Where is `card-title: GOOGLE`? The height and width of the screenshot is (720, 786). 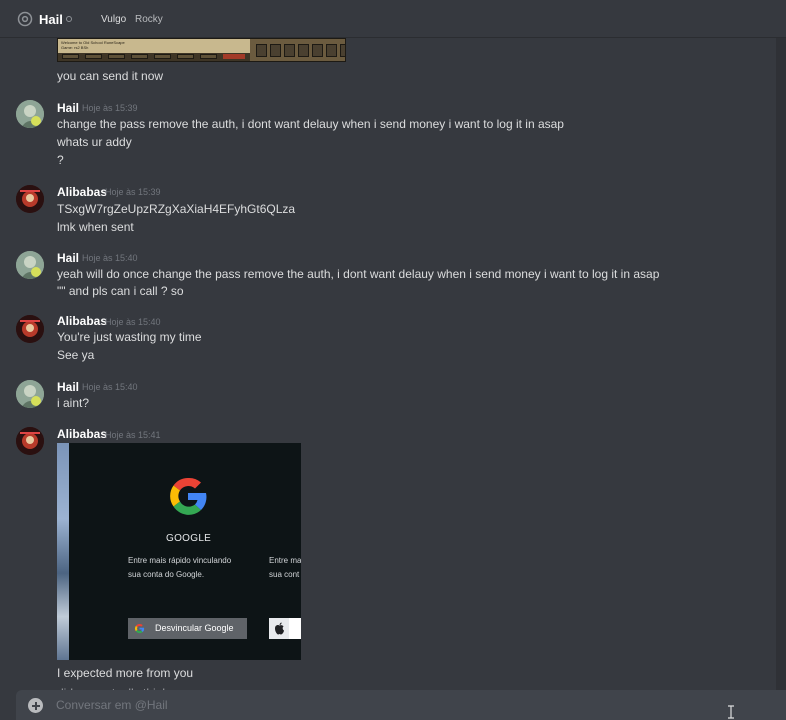 card-title: GOOGLE is located at coordinates (189, 538).